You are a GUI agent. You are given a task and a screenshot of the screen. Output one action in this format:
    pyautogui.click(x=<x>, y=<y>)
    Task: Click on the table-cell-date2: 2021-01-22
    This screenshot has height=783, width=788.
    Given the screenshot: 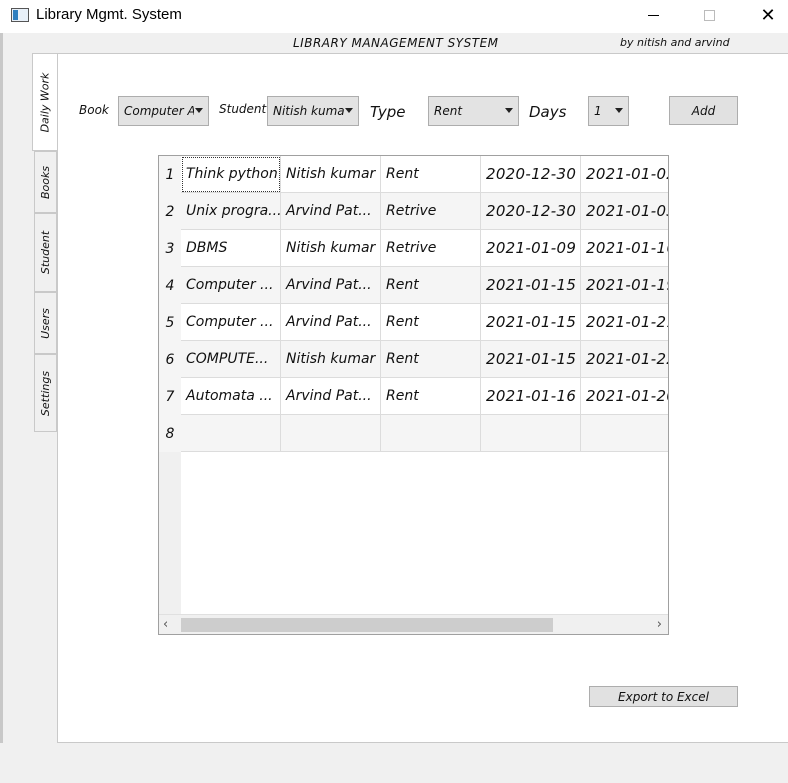 What is the action you would take?
    pyautogui.click(x=624, y=359)
    